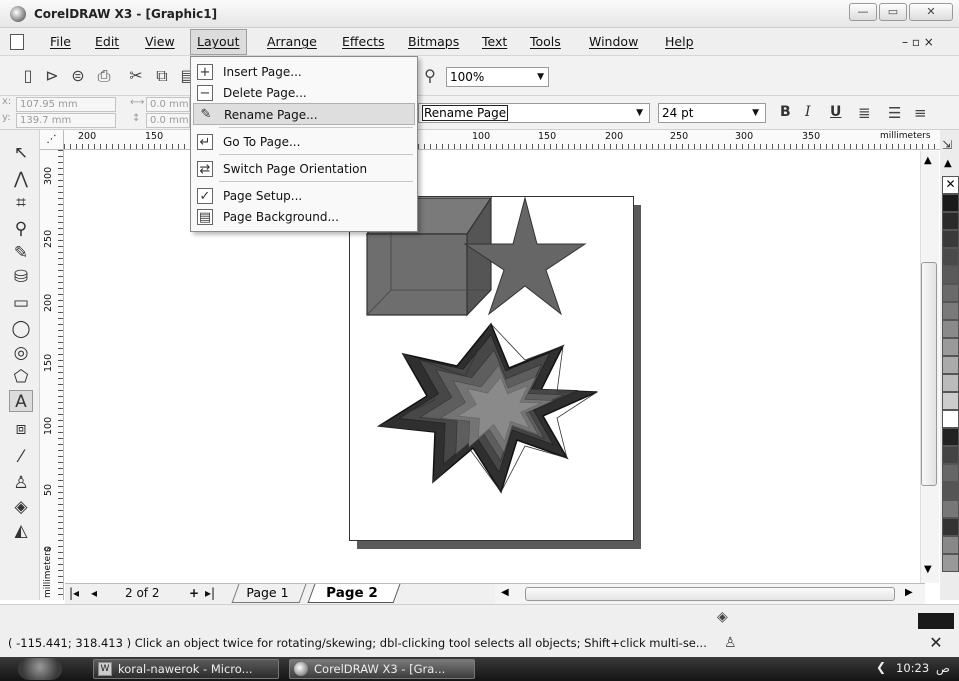  Describe the element at coordinates (936, 643) in the screenshot. I see `no-outline-icon: ✕` at that location.